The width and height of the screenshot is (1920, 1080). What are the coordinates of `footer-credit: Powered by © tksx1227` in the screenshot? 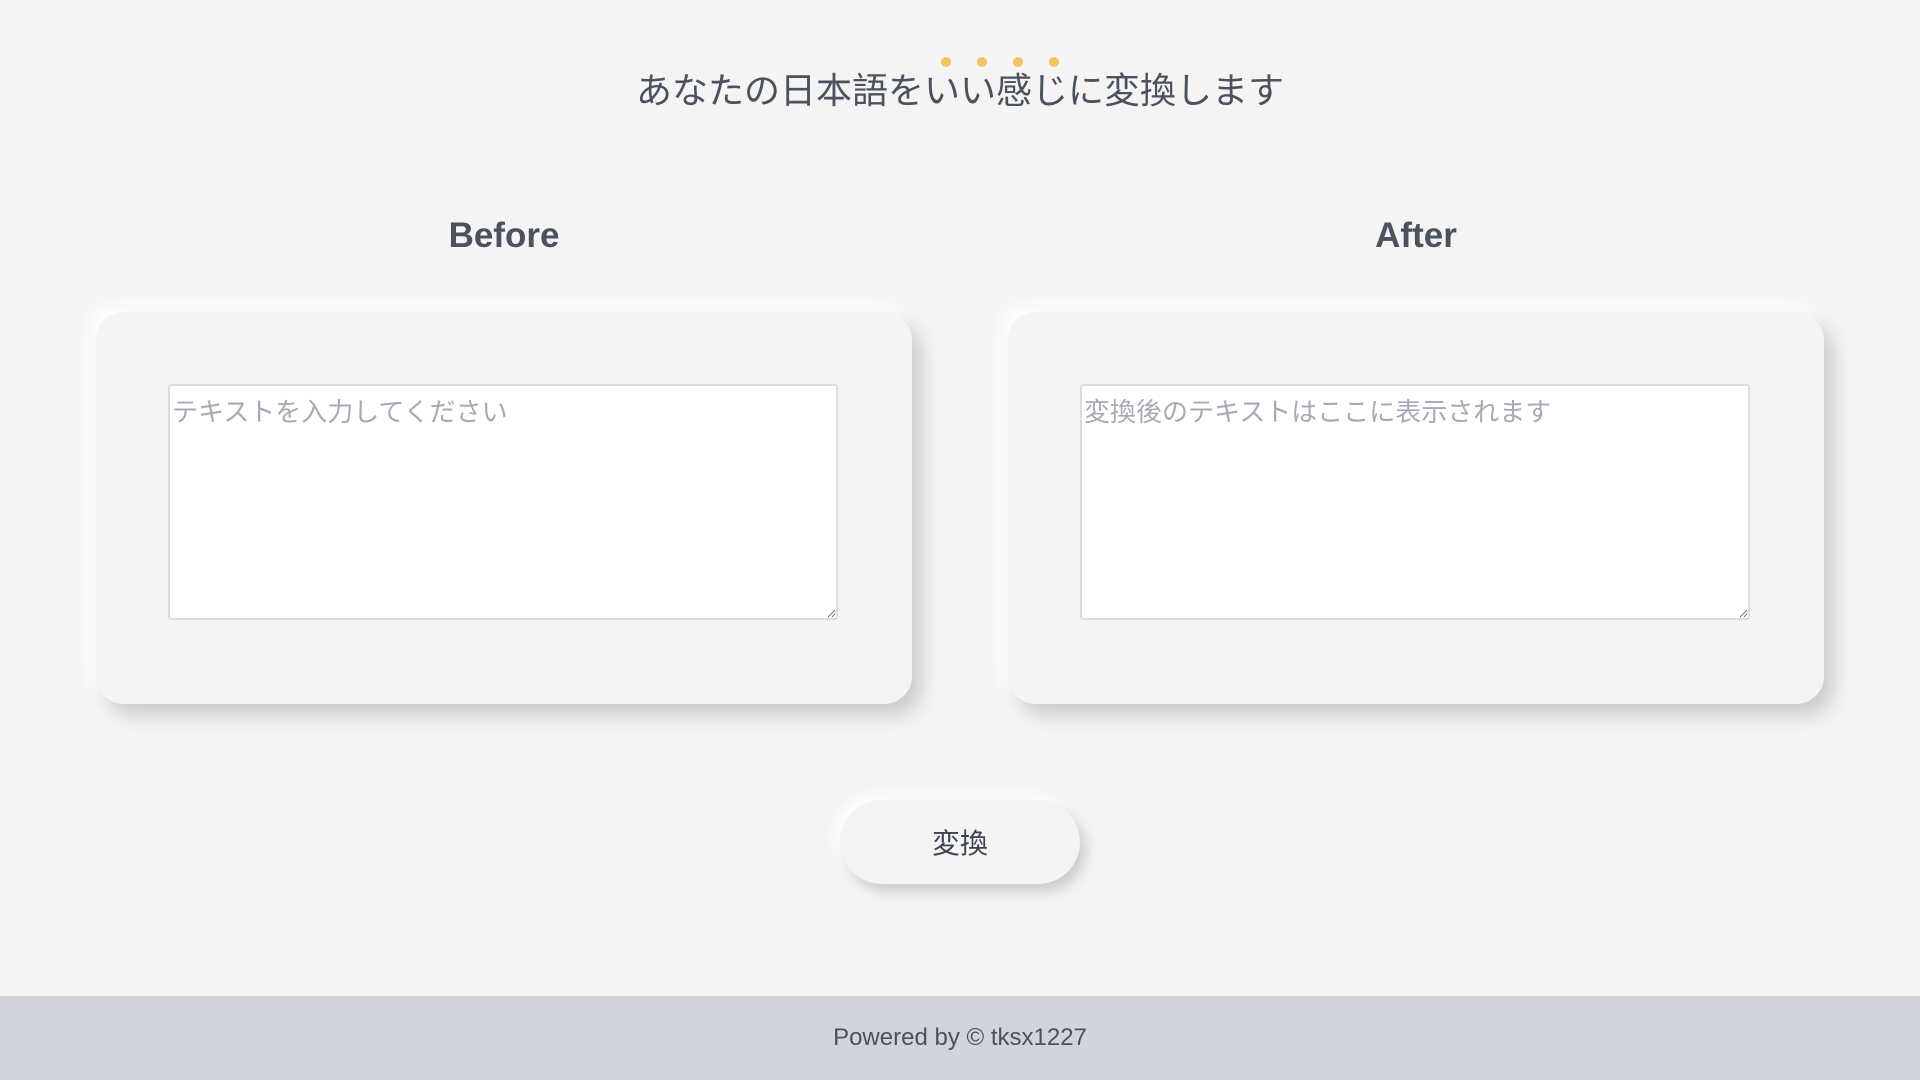 It's located at (960, 1037).